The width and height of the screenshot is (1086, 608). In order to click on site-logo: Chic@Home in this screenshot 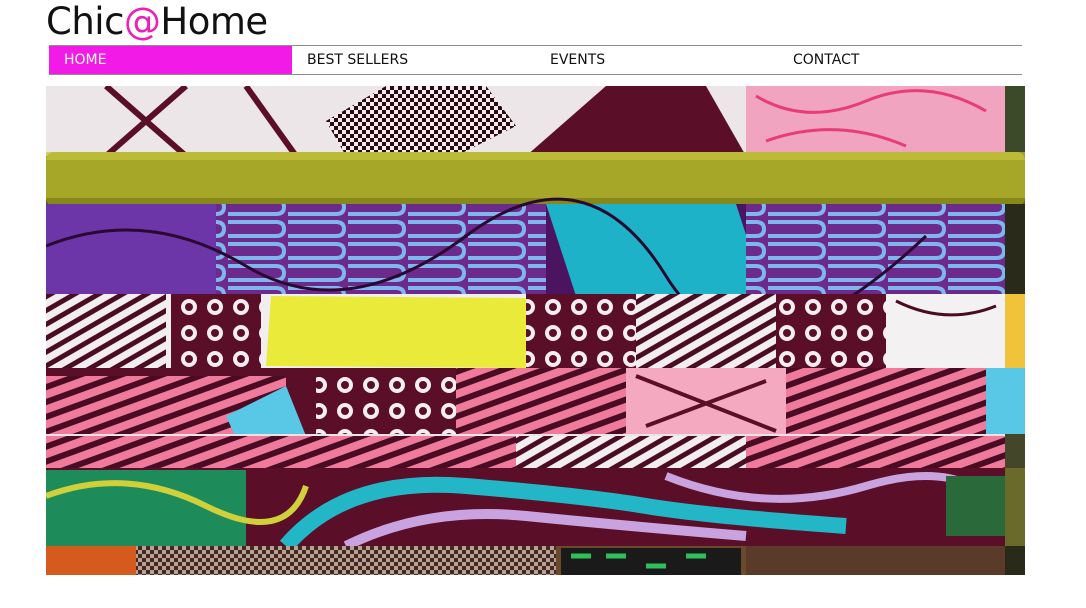, I will do `click(157, 22)`.